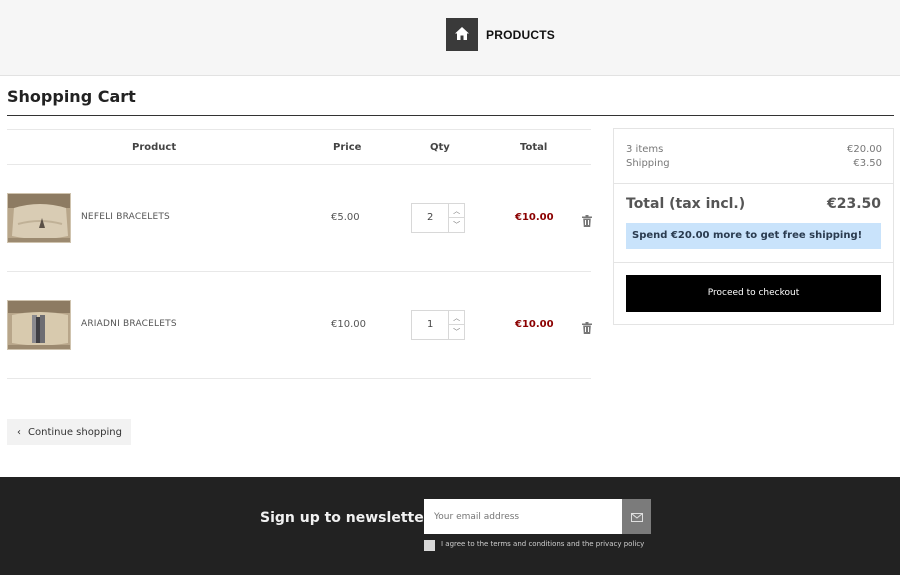  What do you see at coordinates (75, 432) in the screenshot?
I see `continue-shopping-label: Continue shopping` at bounding box center [75, 432].